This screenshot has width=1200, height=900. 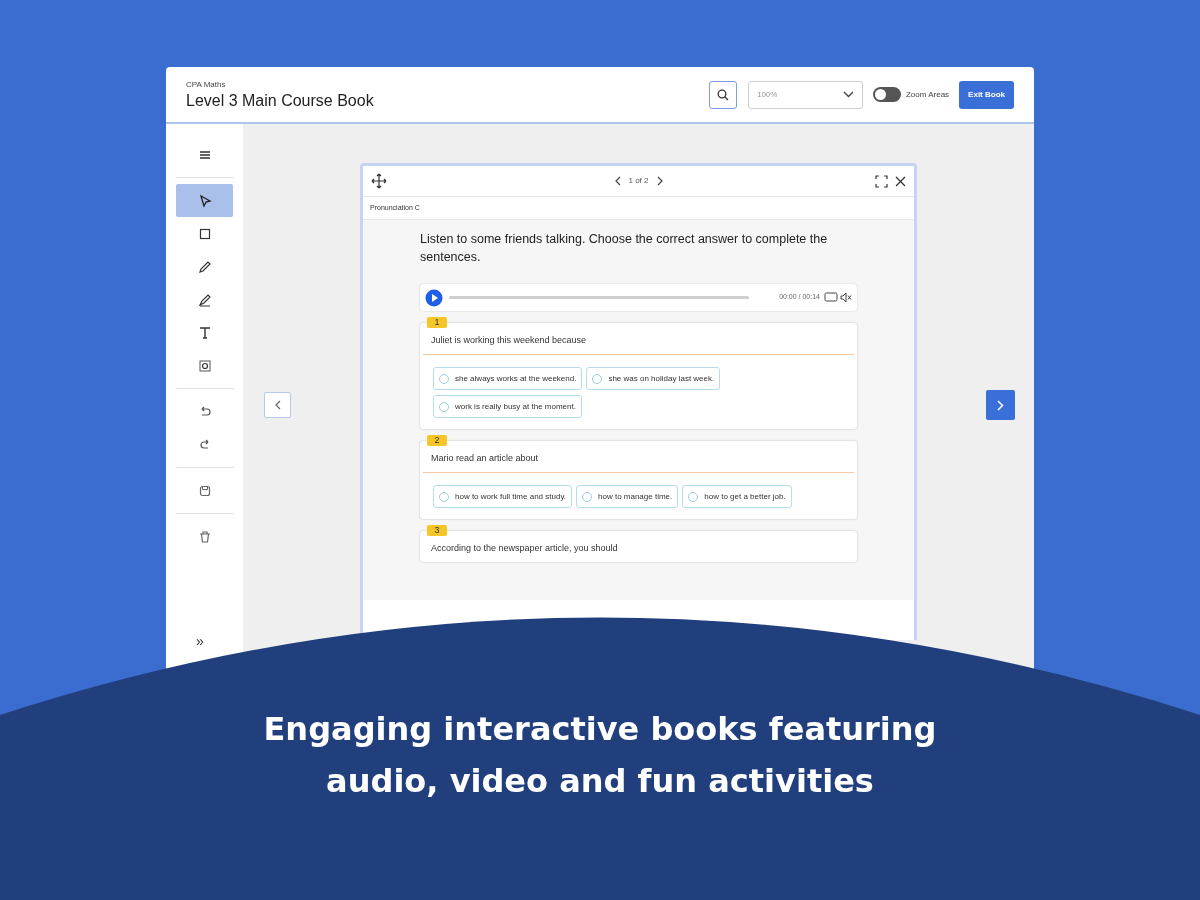 I want to click on instruction-text: Listen to some friends talking. Choose the correct answer to complete the sentences., so click(x=624, y=248).